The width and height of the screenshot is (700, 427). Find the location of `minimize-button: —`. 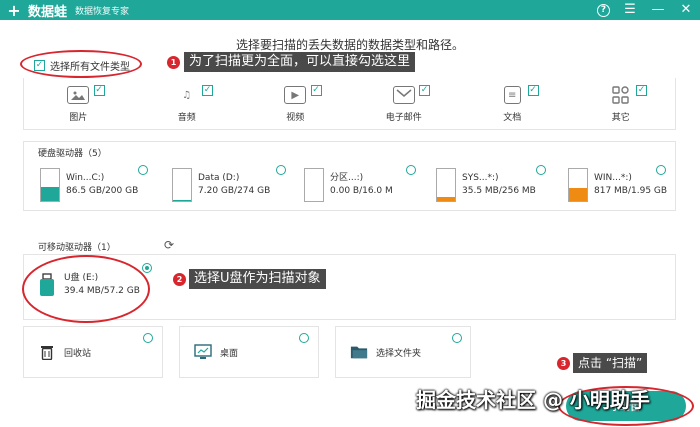

minimize-button: — is located at coordinates (658, 10).